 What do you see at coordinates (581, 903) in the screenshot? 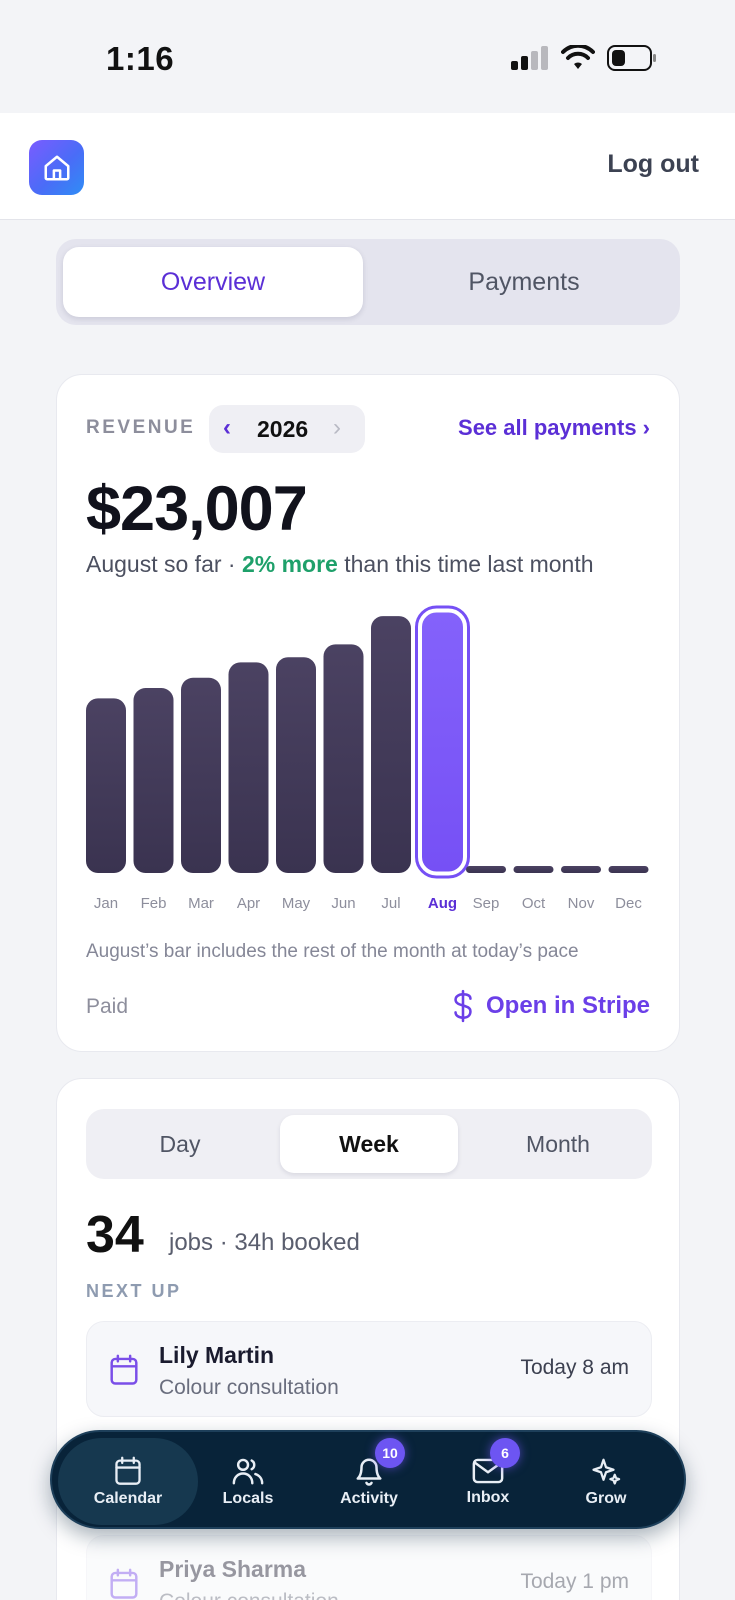
I see `tick-label-nov: Nov` at bounding box center [581, 903].